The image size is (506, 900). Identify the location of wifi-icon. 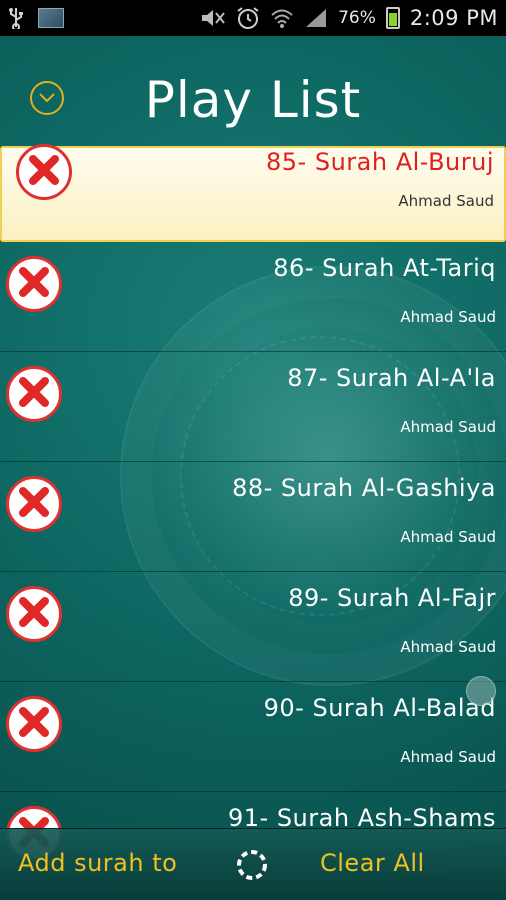
(282, 18).